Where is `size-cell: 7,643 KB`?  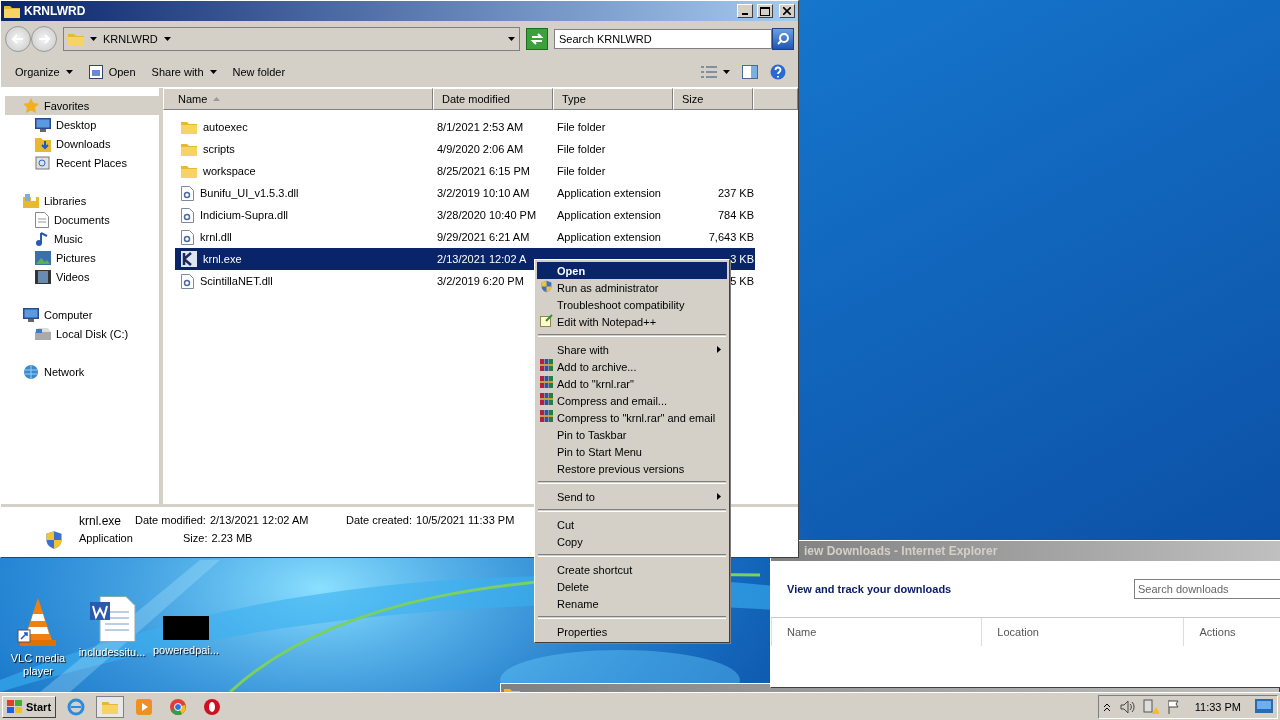
size-cell: 7,643 KB is located at coordinates (731, 237).